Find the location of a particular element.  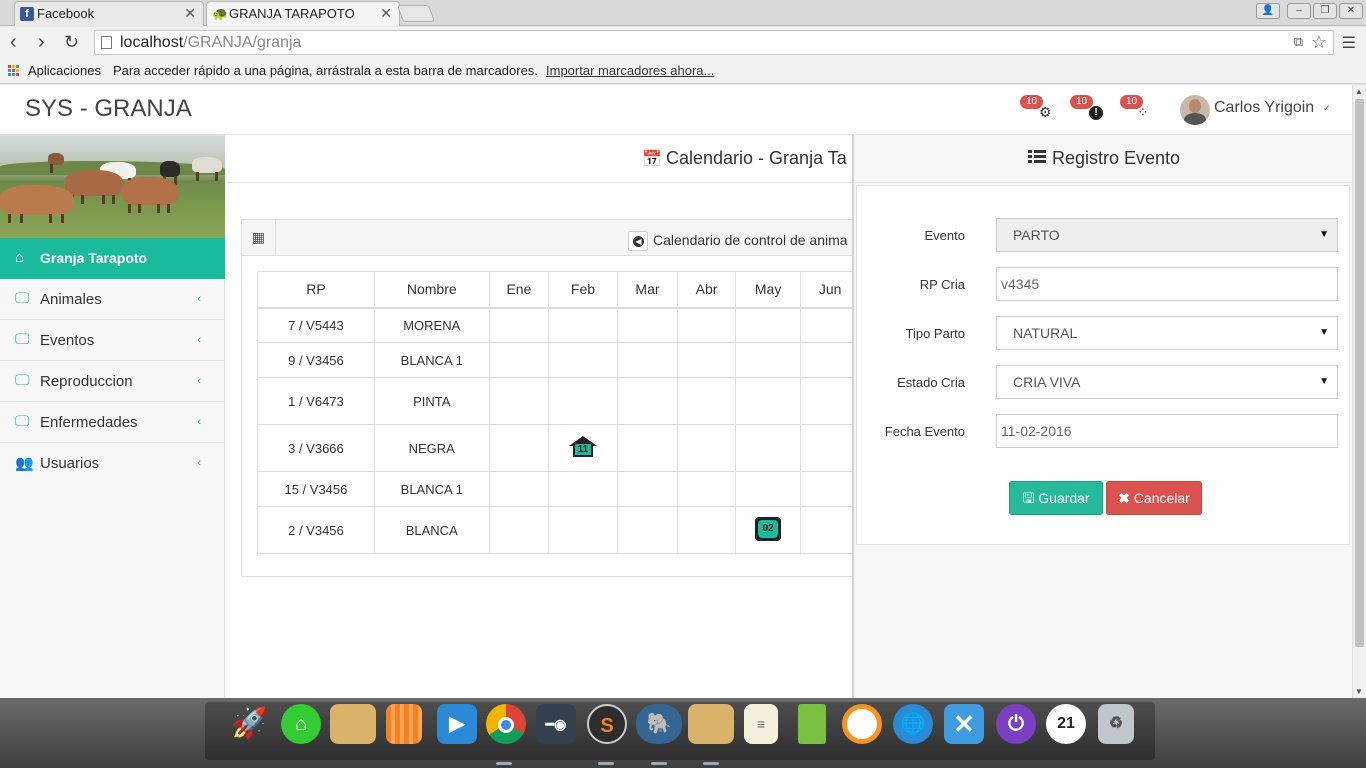

running-indicator is located at coordinates (504, 763).